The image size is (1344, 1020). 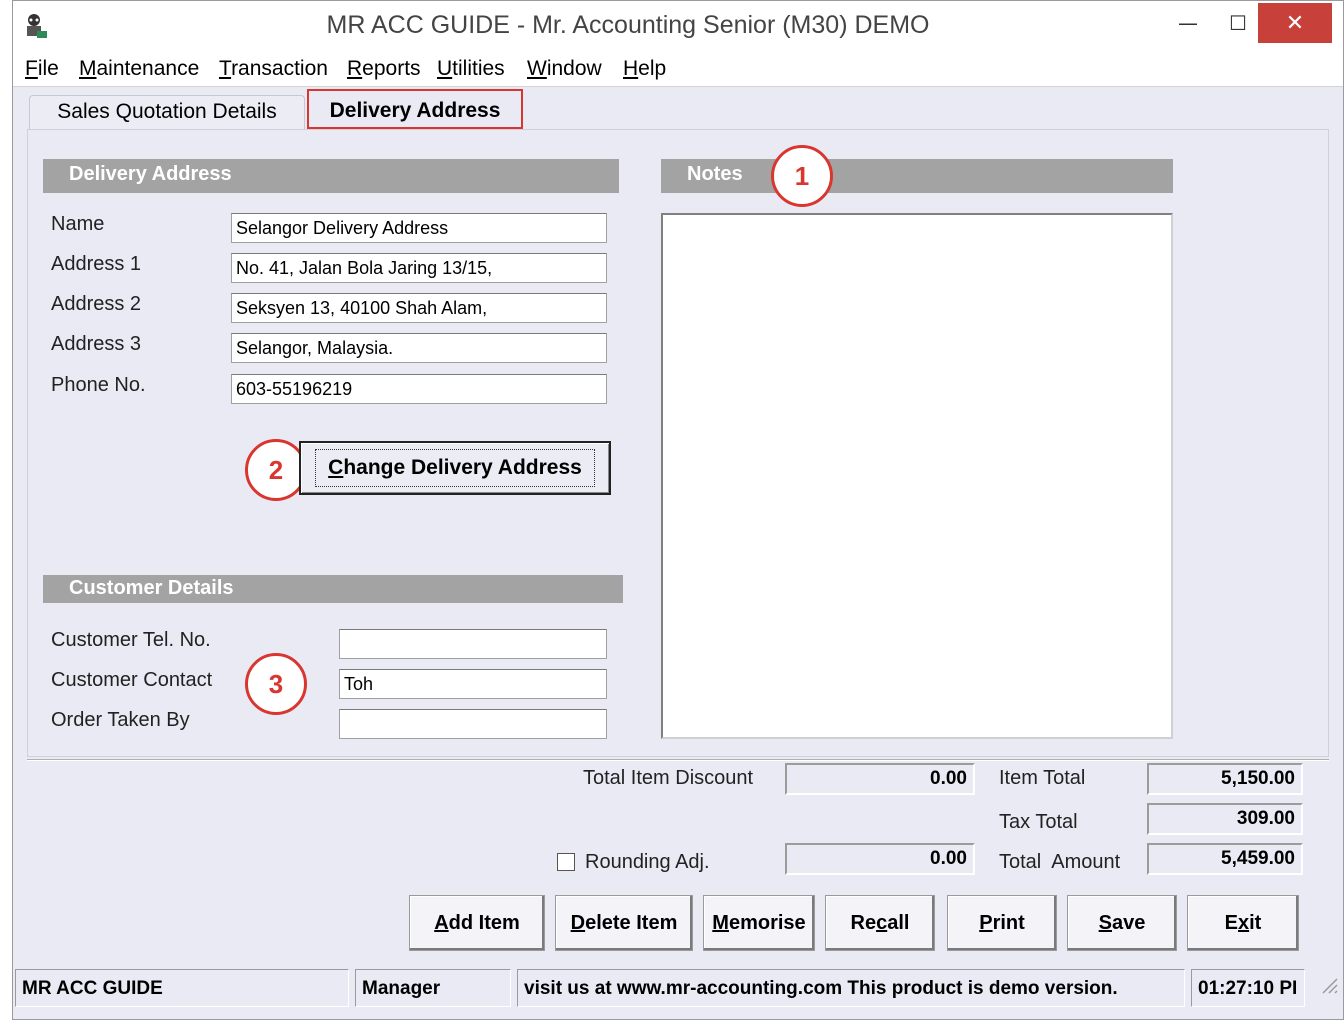 I want to click on customer-tel-field, so click(x=473, y=644).